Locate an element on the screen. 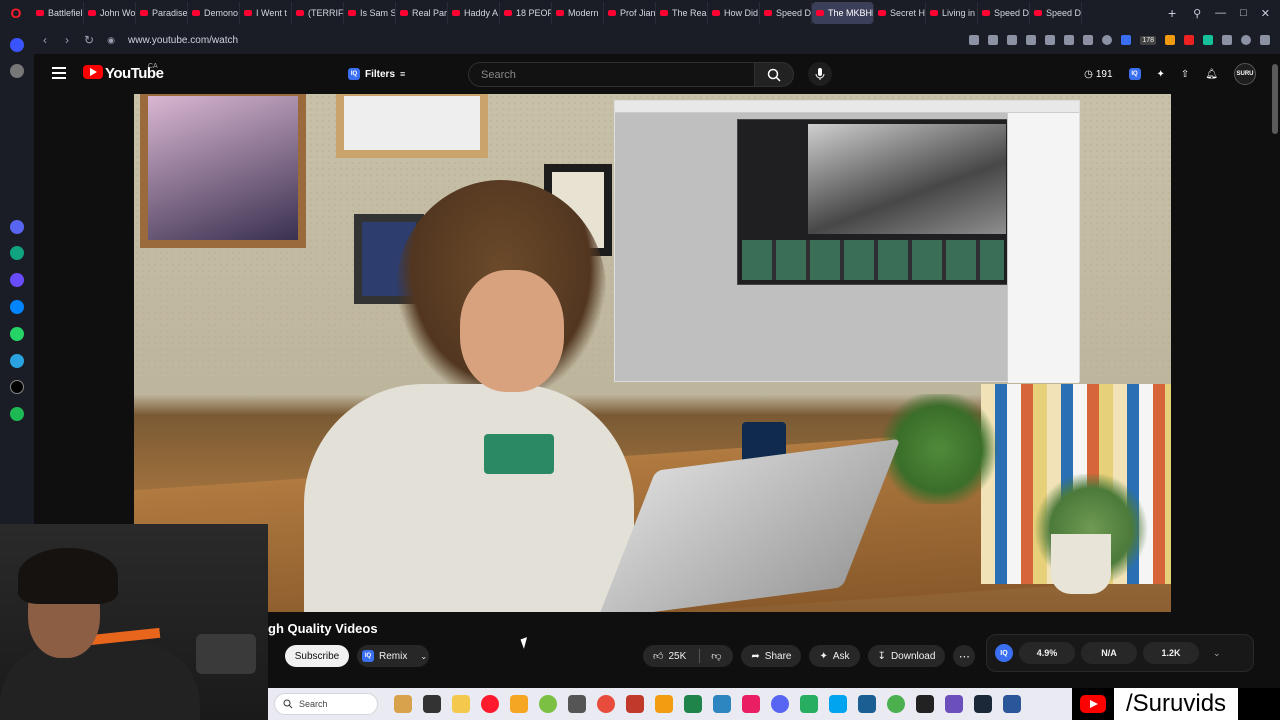 The width and height of the screenshot is (1280, 720). shield-icon is located at coordinates (1012, 40).